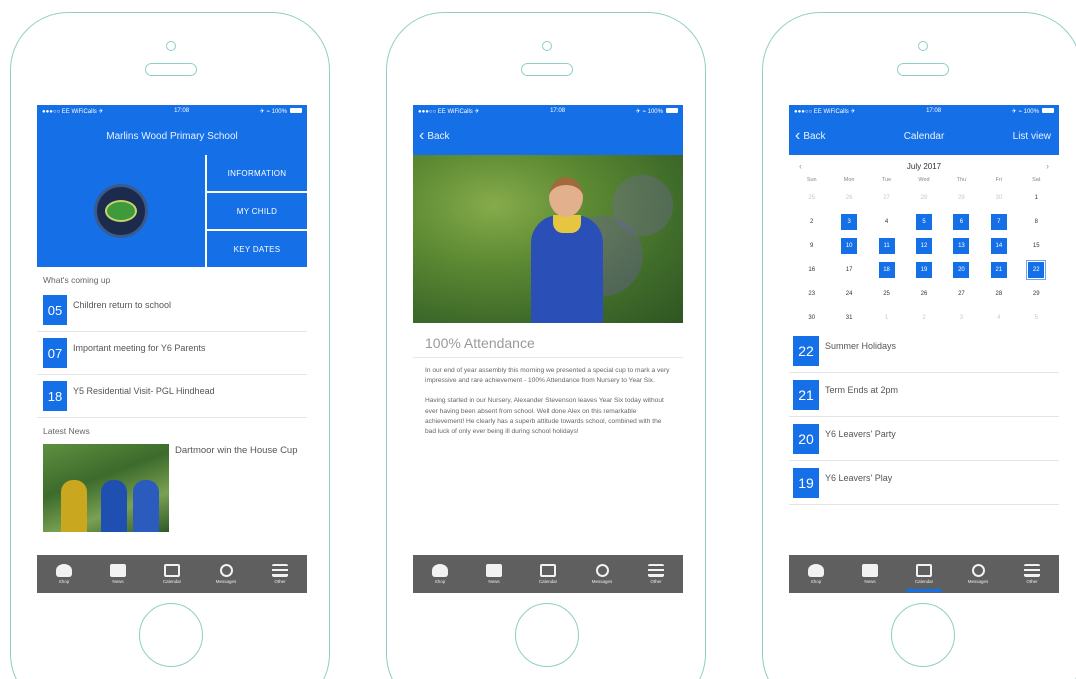 This screenshot has height=679, width=1076. What do you see at coordinates (923, 246) in the screenshot?
I see `calendar-day: 12` at bounding box center [923, 246].